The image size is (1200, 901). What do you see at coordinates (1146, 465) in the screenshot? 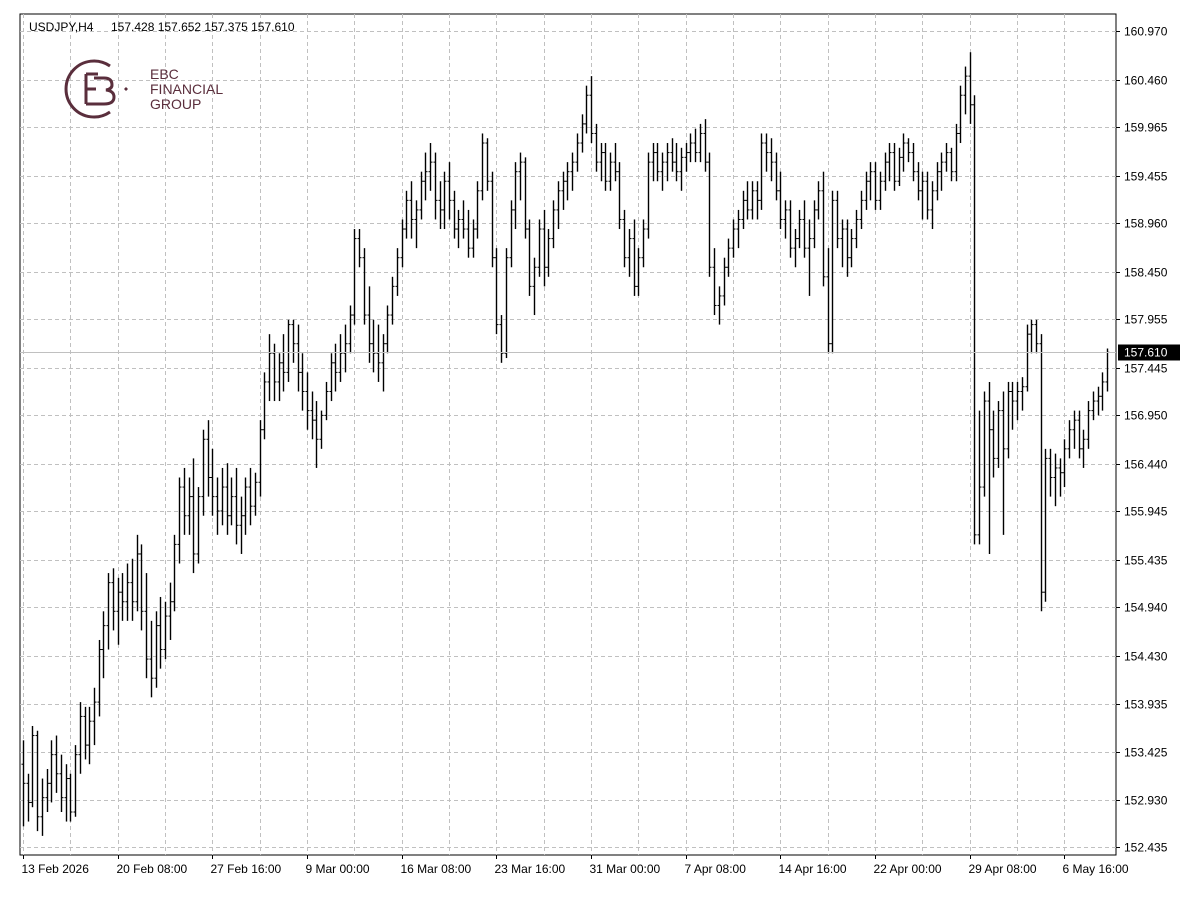
I see `y-tick-label: 156.440` at bounding box center [1146, 465].